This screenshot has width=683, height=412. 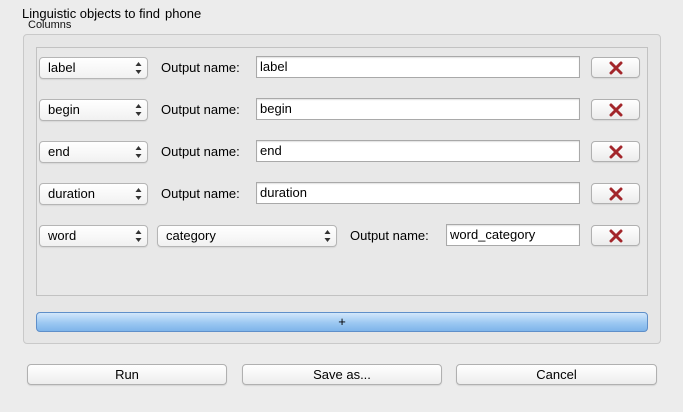 What do you see at coordinates (62, 235) in the screenshot?
I see `attribute-select-value: word` at bounding box center [62, 235].